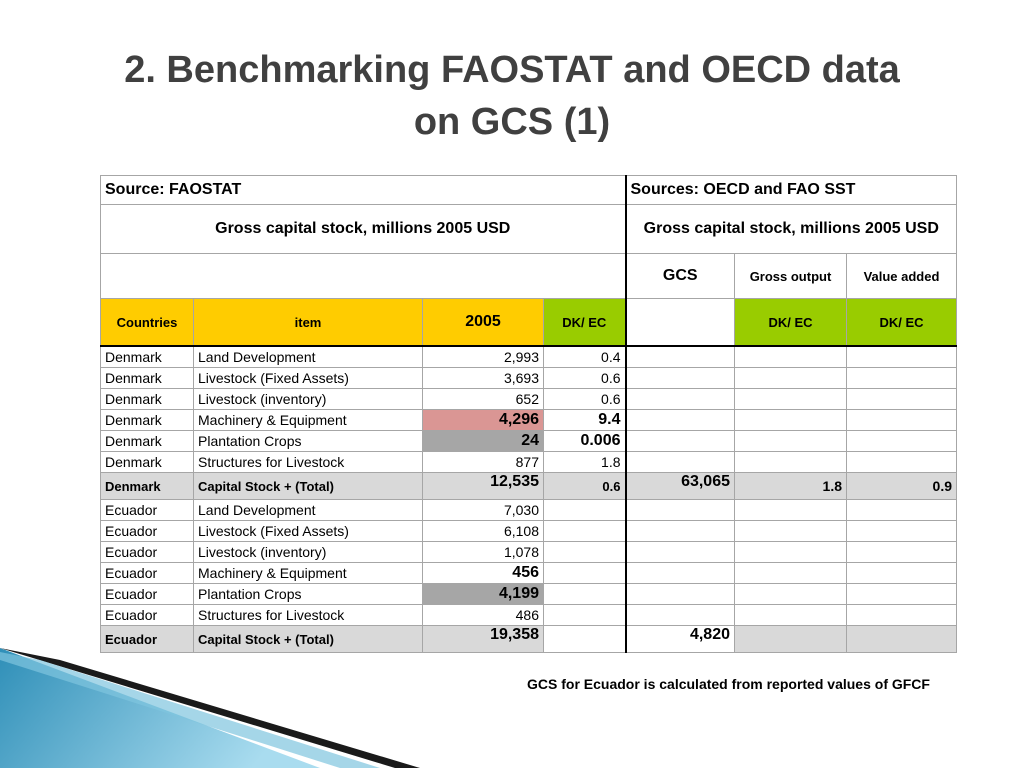 The width and height of the screenshot is (1024, 768). Describe the element at coordinates (483, 378) in the screenshot. I see `cell-2005: 3,693` at that location.